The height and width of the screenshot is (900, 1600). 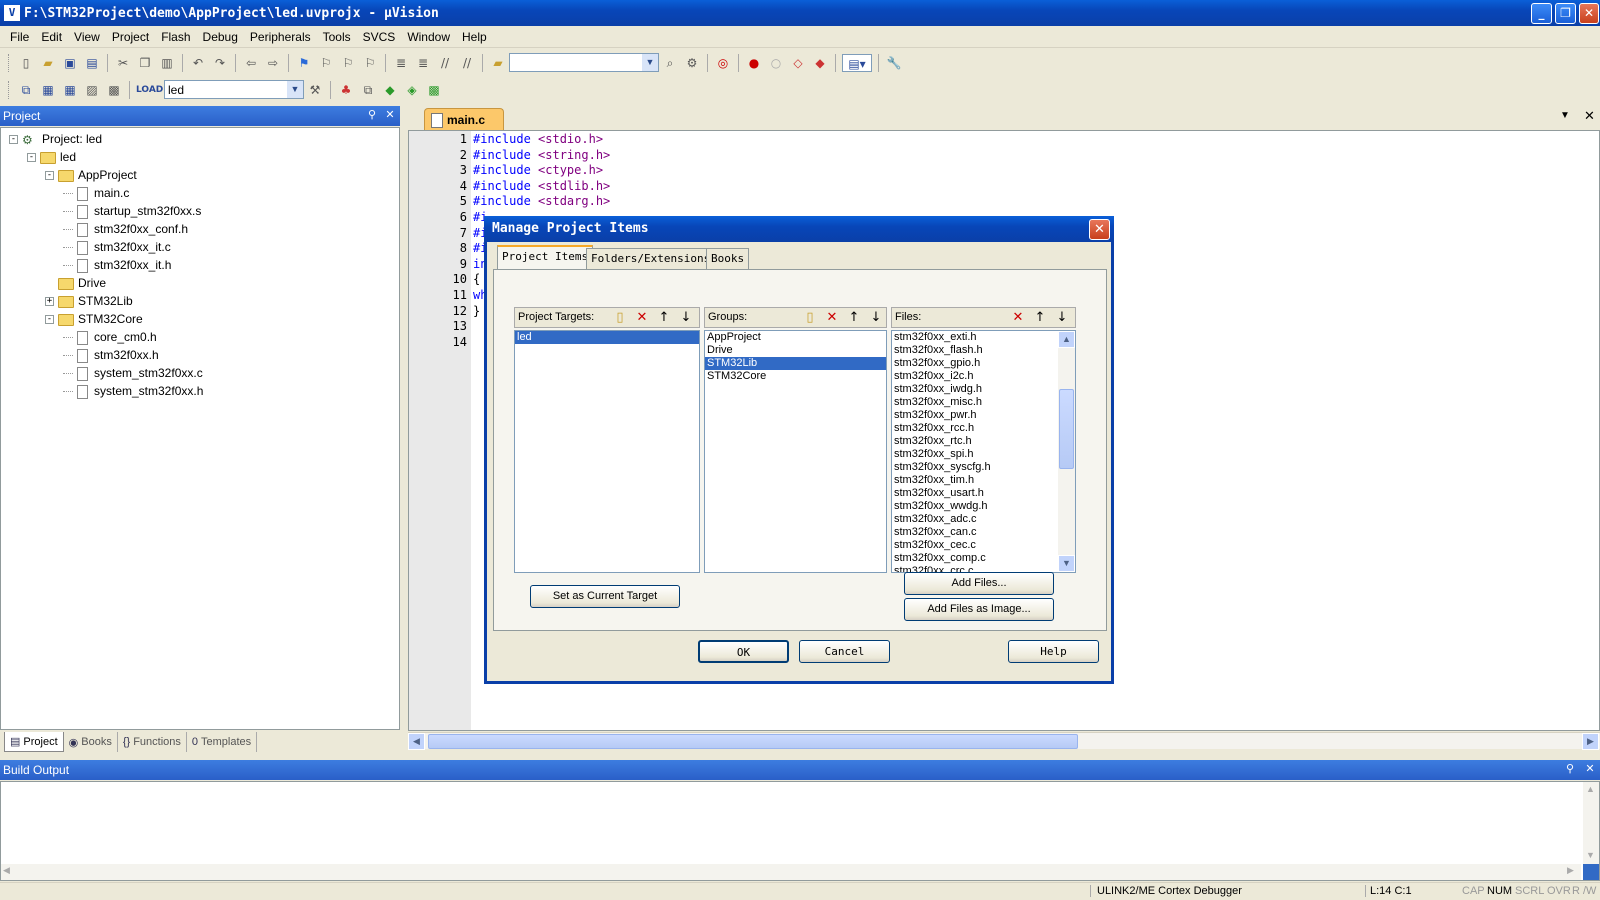 What do you see at coordinates (49, 301) in the screenshot?
I see `expand-icon: +` at bounding box center [49, 301].